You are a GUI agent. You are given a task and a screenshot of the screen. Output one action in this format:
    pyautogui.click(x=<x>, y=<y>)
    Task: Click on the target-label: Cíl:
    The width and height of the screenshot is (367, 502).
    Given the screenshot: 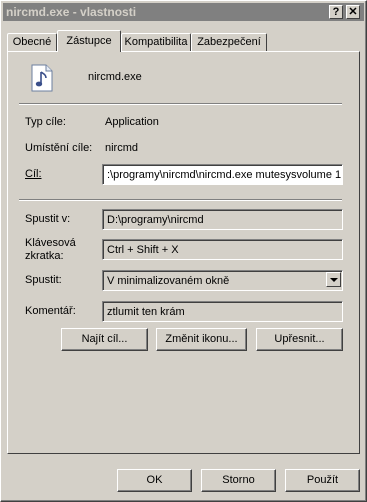 What is the action you would take?
    pyautogui.click(x=33, y=174)
    